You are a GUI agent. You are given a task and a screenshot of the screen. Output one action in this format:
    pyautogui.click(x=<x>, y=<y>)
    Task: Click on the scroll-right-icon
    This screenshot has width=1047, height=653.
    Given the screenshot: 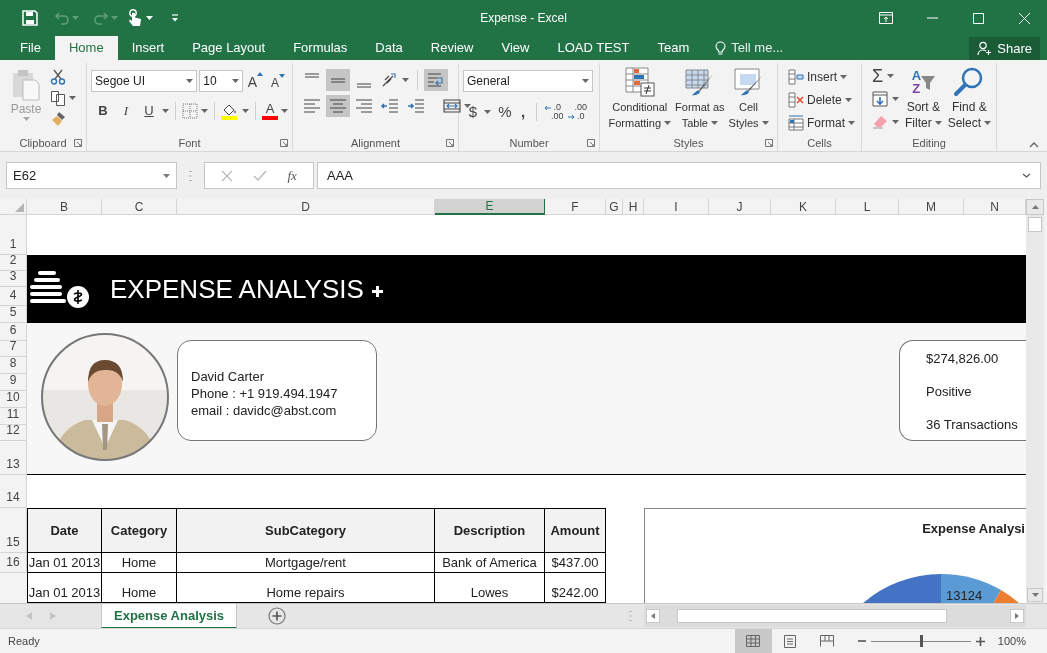 What is the action you would take?
    pyautogui.click(x=1017, y=616)
    